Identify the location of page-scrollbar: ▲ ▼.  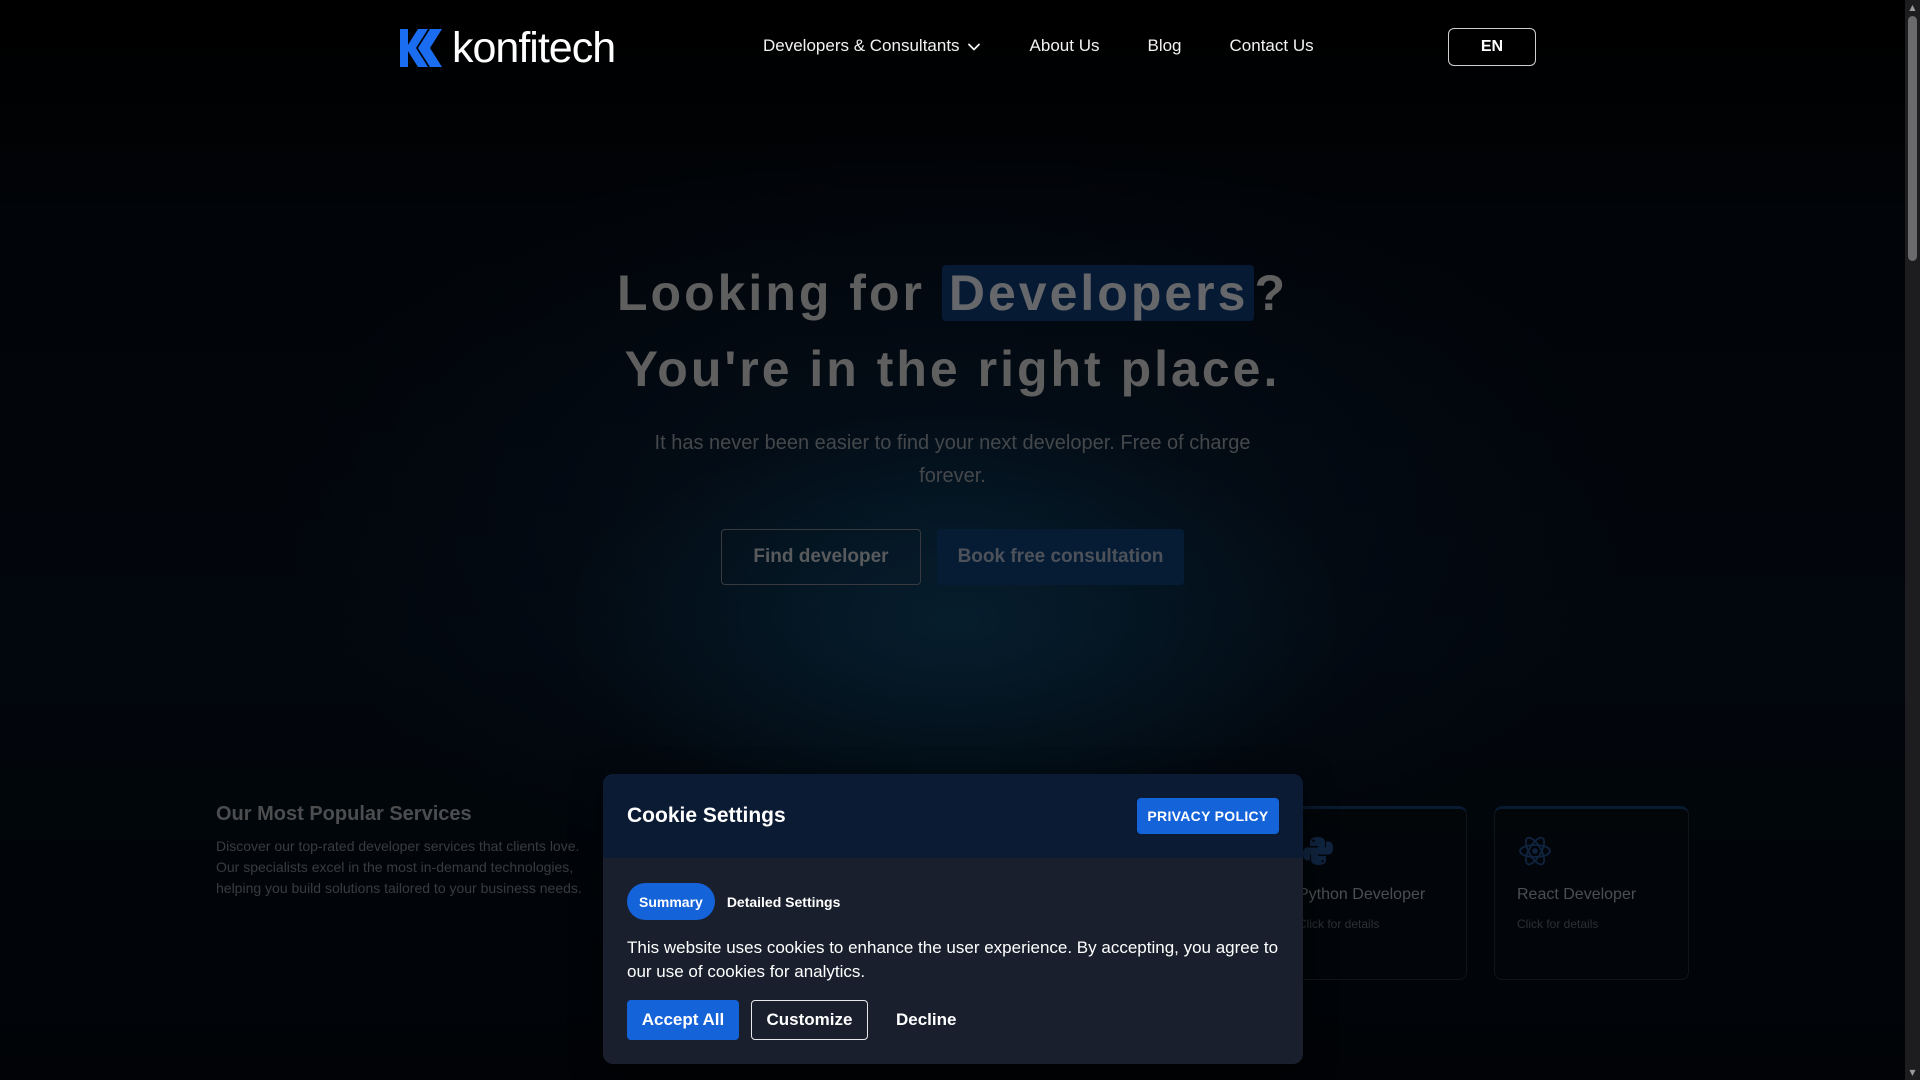
(1912, 540).